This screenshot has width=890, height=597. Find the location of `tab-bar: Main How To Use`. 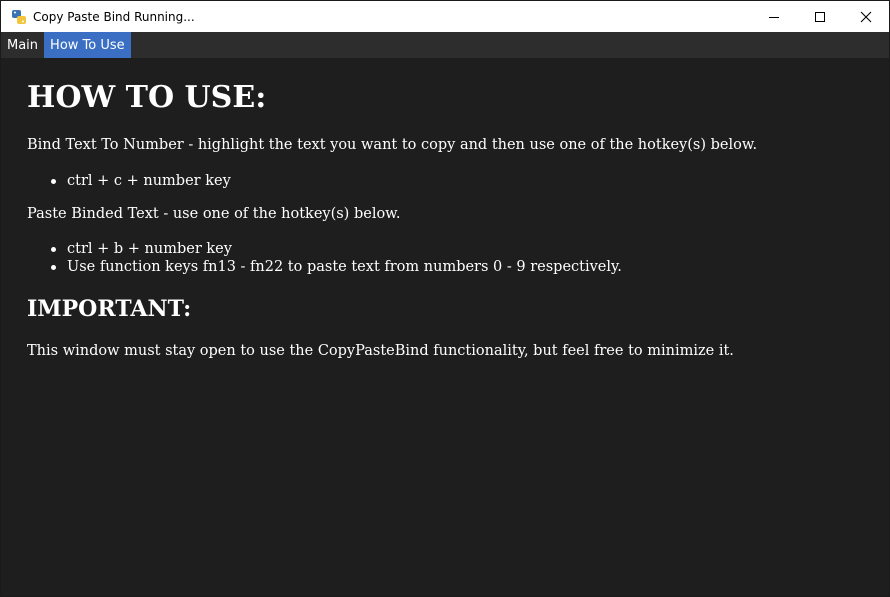

tab-bar: Main How To Use is located at coordinates (445, 45).